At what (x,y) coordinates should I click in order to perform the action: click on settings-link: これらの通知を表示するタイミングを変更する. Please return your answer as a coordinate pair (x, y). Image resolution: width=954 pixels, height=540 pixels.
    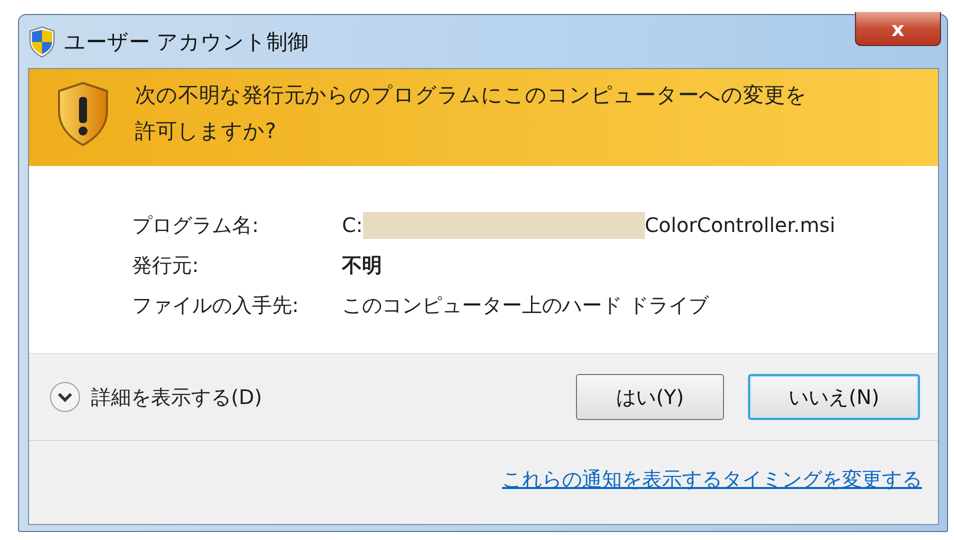
    Looking at the image, I should click on (712, 479).